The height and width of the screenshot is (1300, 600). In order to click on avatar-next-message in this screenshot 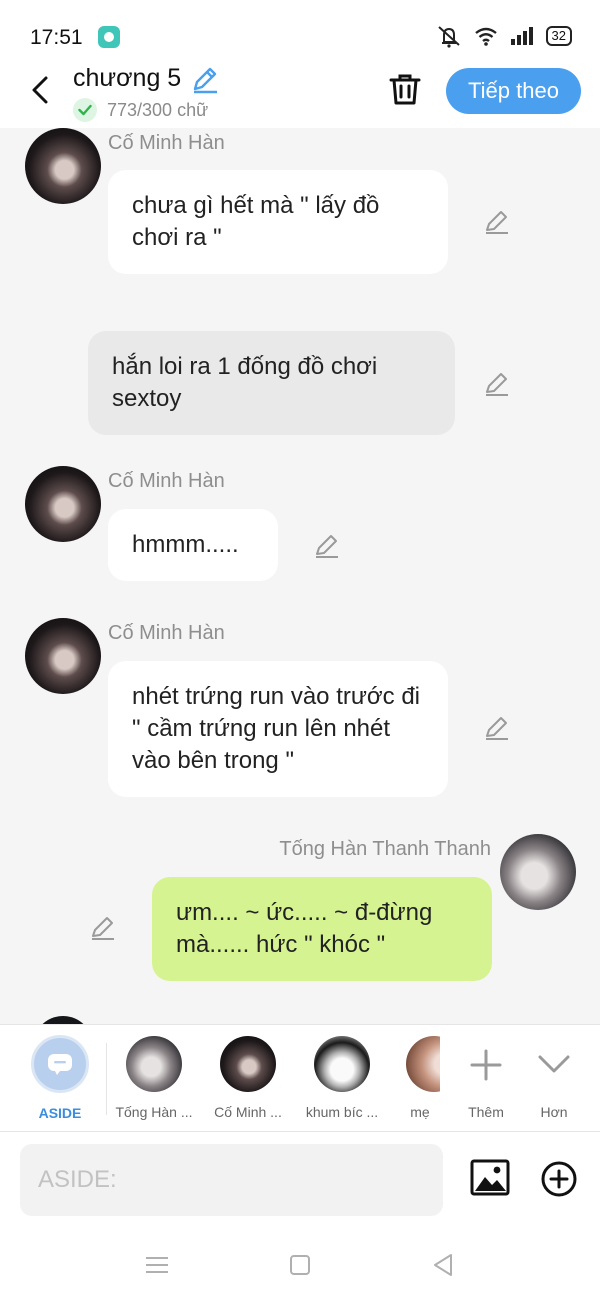, I will do `click(63, 1020)`.